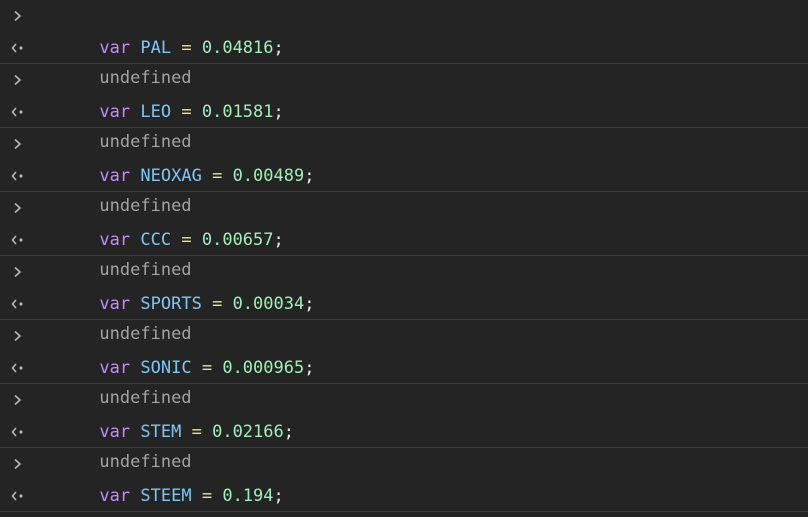 The image size is (808, 517). I want to click on console-input-line: var STEM = 0.02166;, so click(404, 413).